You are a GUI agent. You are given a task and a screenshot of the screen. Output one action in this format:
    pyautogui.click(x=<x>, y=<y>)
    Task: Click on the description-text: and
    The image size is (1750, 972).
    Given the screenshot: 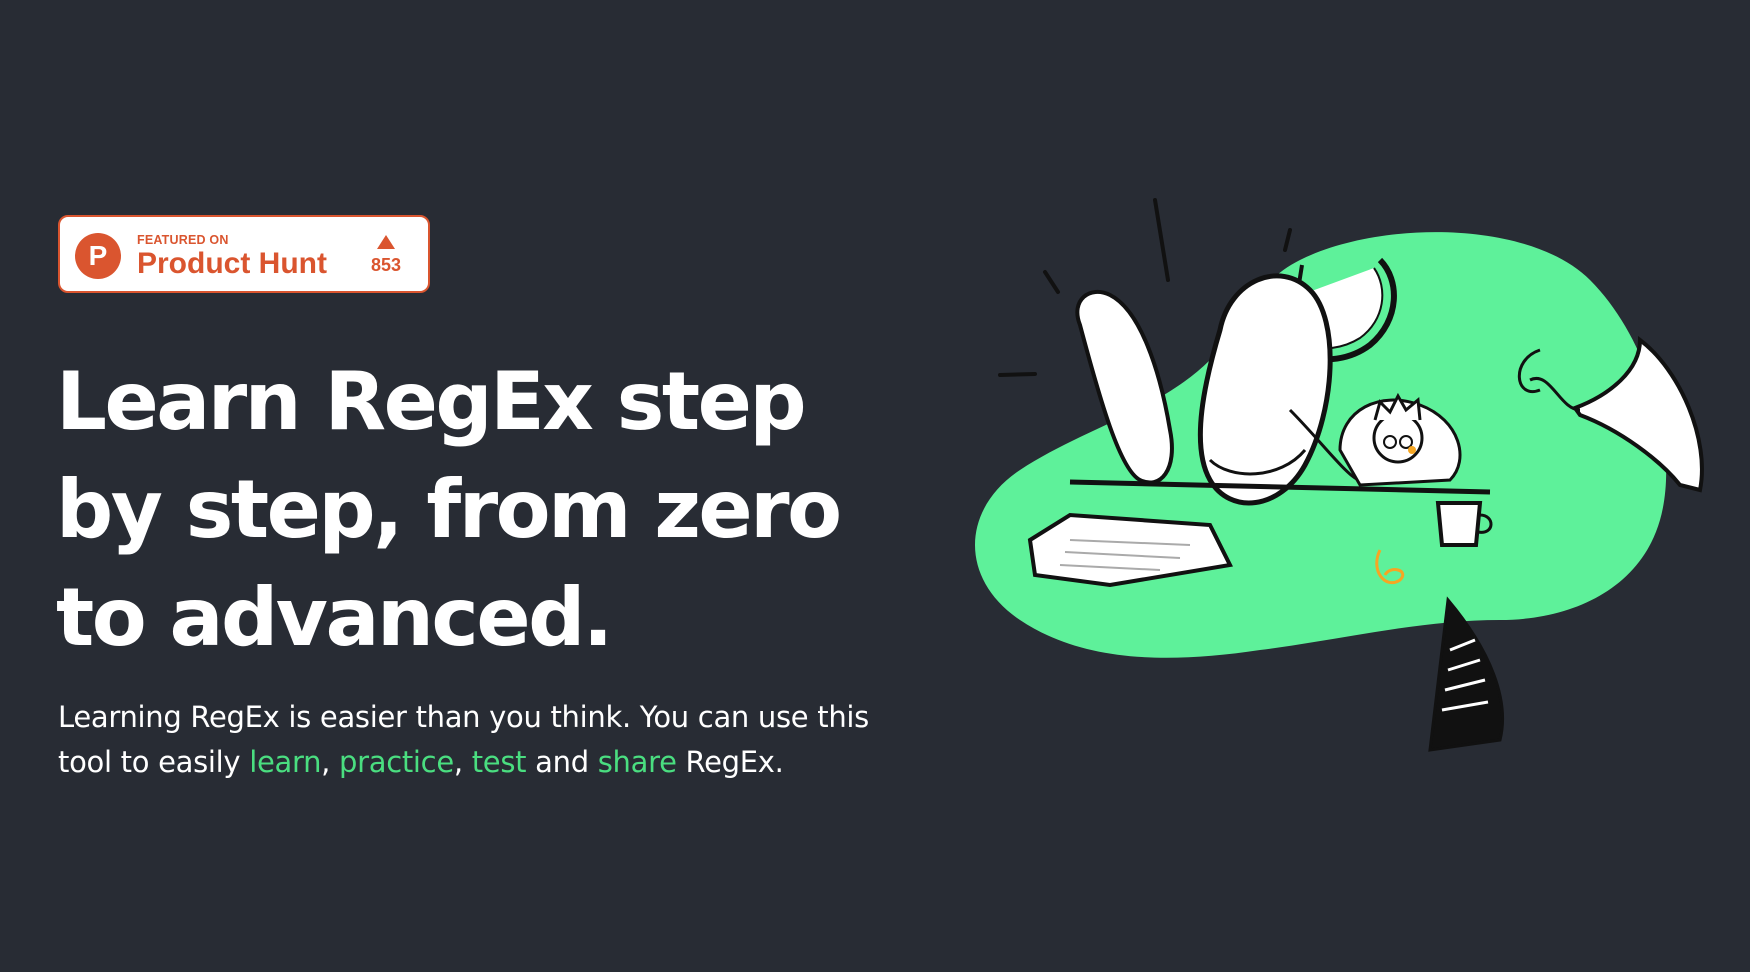 What is the action you would take?
    pyautogui.click(x=562, y=762)
    